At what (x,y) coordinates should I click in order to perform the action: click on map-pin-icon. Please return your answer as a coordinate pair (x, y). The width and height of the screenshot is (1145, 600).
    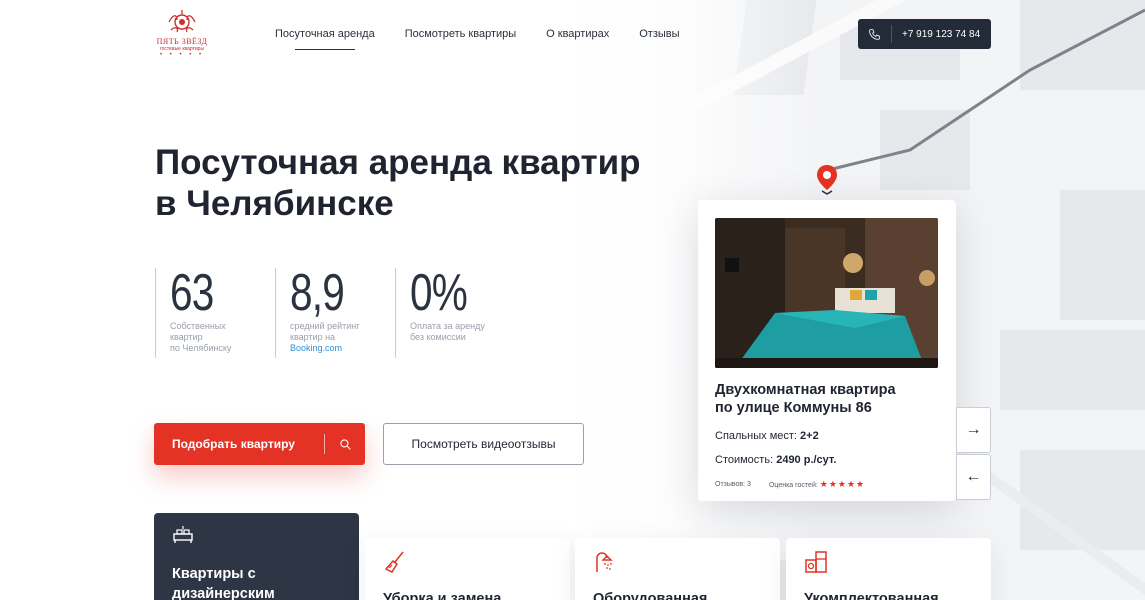
    Looking at the image, I should click on (827, 182).